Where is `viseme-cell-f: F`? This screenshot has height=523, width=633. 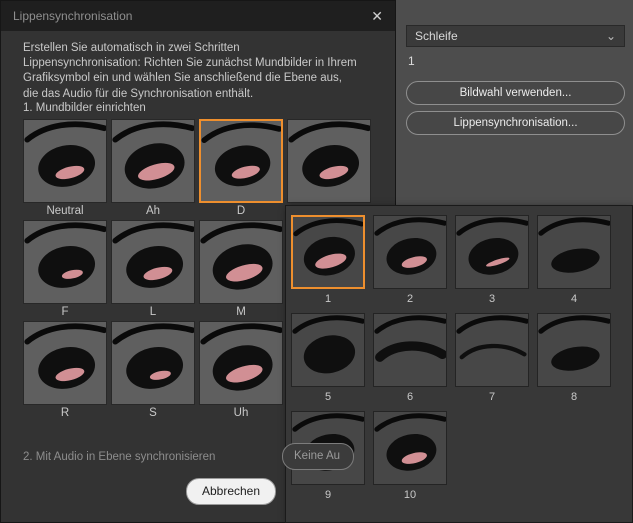 viseme-cell-f: F is located at coordinates (65, 269).